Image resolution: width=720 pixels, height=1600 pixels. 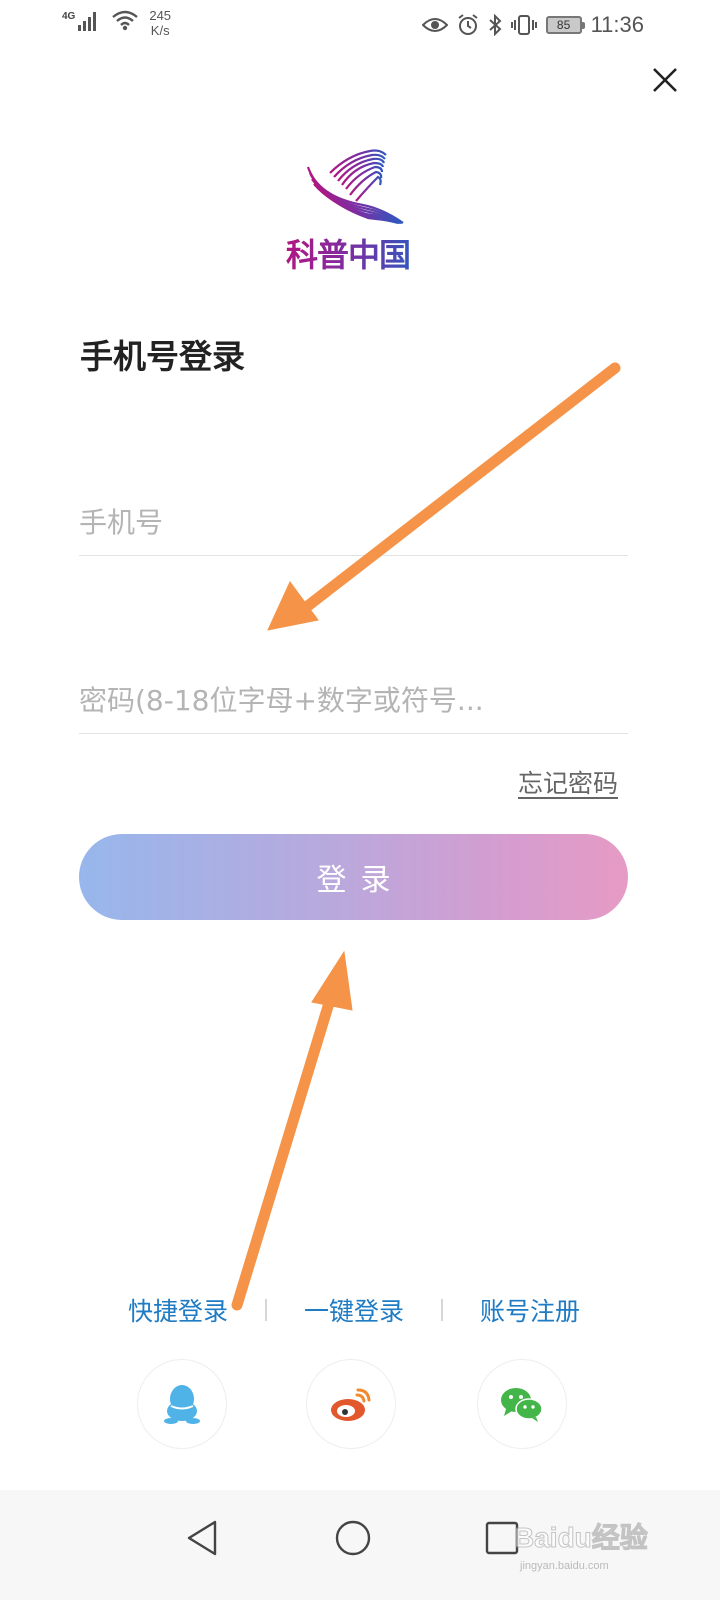 I want to click on close-button, so click(x=665, y=80).